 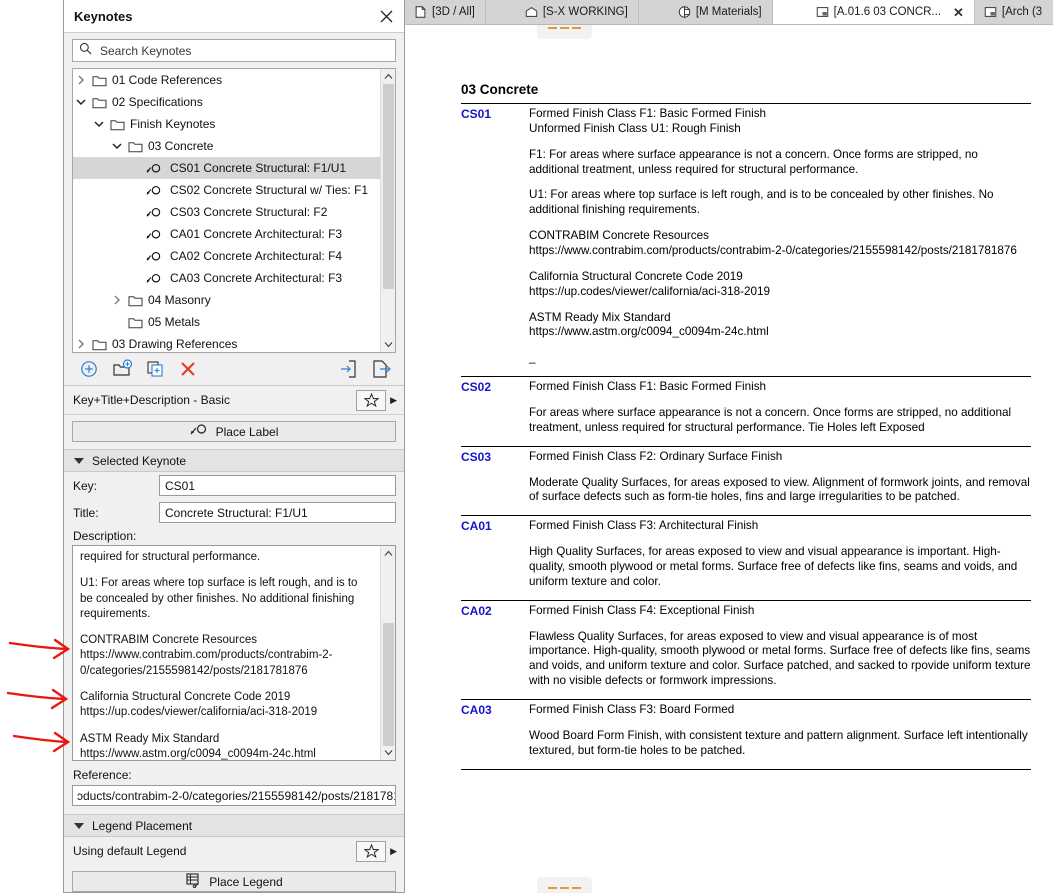 I want to click on tree-item-label: 04 Masonry, so click(x=179, y=300).